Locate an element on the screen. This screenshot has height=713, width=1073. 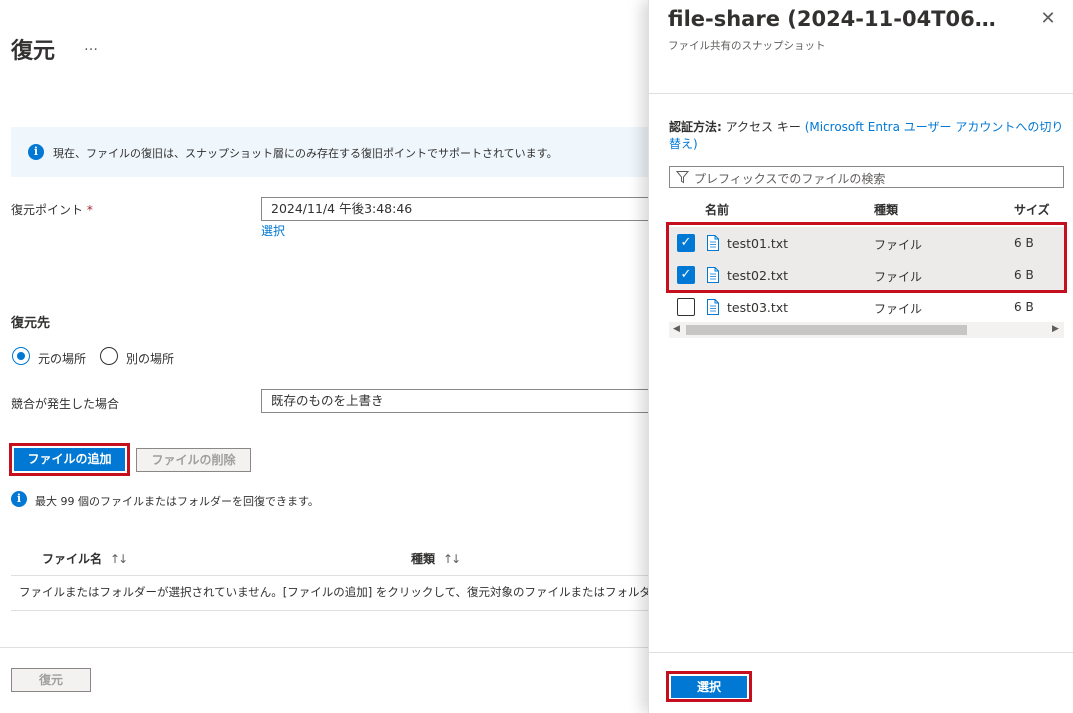
radio-alternate-location-label: 別の場所 is located at coordinates (150, 359).